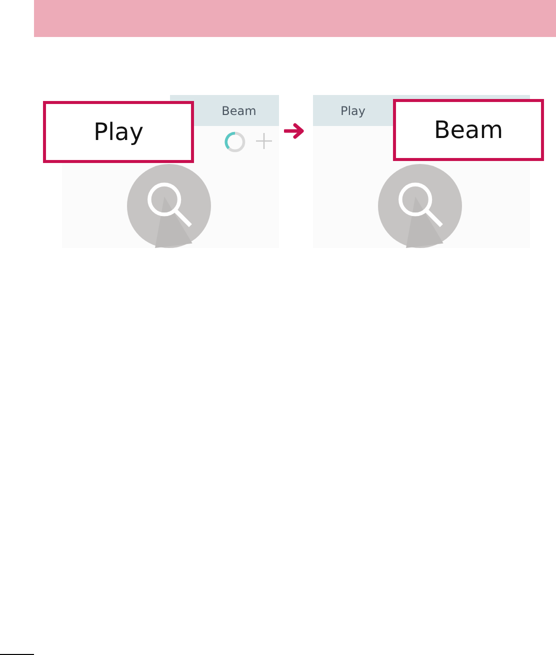 The image size is (556, 655). What do you see at coordinates (353, 110) in the screenshot?
I see `tab: Play` at bounding box center [353, 110].